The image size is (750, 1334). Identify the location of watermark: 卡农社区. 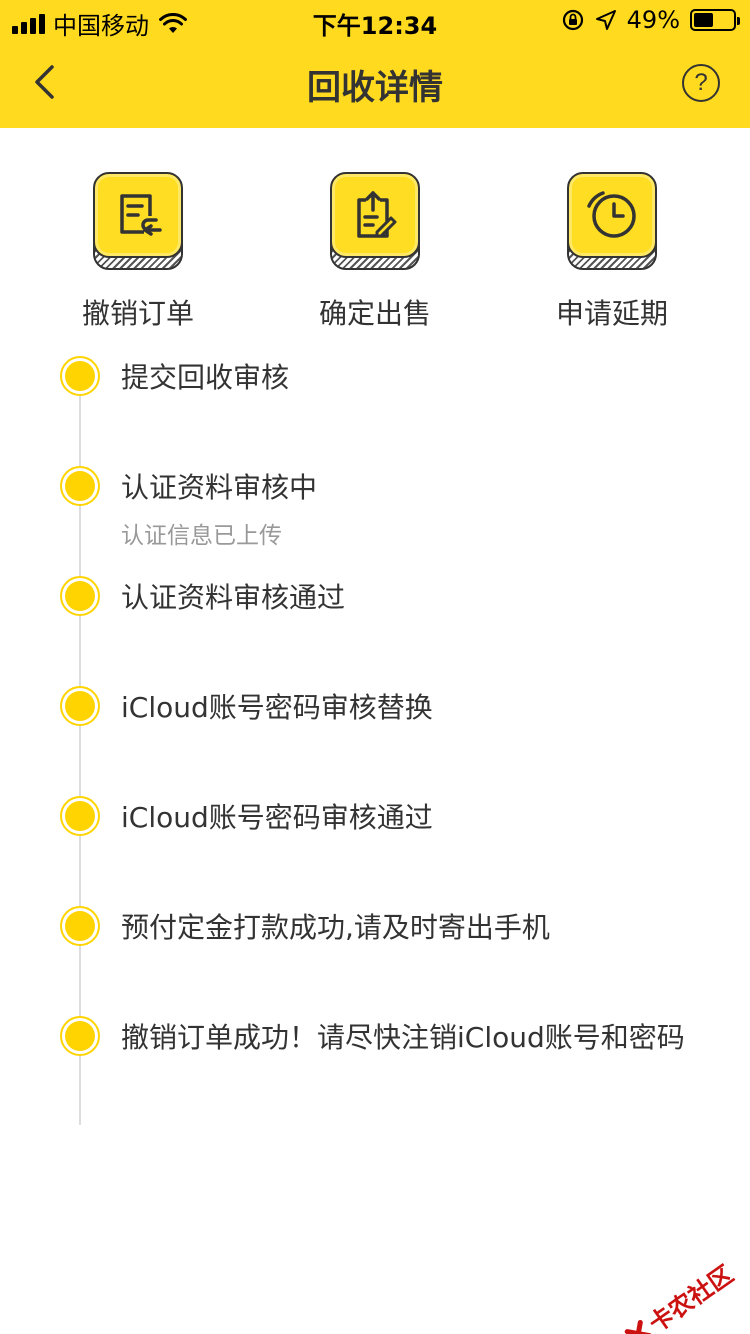
(679, 1294).